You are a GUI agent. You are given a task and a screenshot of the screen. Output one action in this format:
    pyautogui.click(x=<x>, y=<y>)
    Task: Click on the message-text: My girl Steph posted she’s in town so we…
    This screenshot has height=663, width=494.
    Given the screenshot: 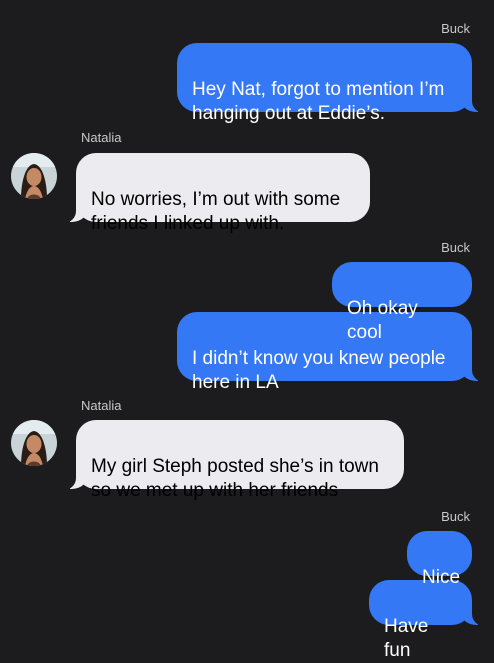 What is the action you would take?
    pyautogui.click(x=235, y=478)
    